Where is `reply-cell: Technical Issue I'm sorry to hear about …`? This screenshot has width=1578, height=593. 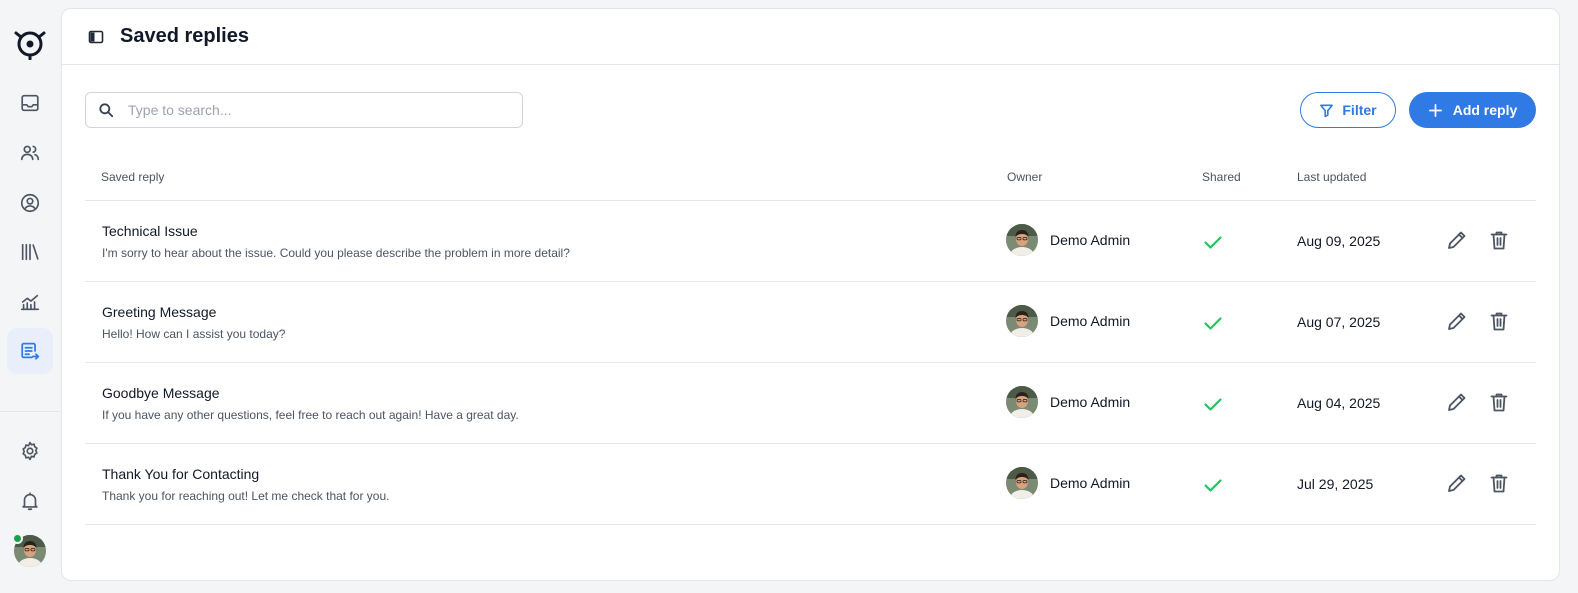
reply-cell: Technical Issue I'm sorry to hear about … is located at coordinates (336, 241).